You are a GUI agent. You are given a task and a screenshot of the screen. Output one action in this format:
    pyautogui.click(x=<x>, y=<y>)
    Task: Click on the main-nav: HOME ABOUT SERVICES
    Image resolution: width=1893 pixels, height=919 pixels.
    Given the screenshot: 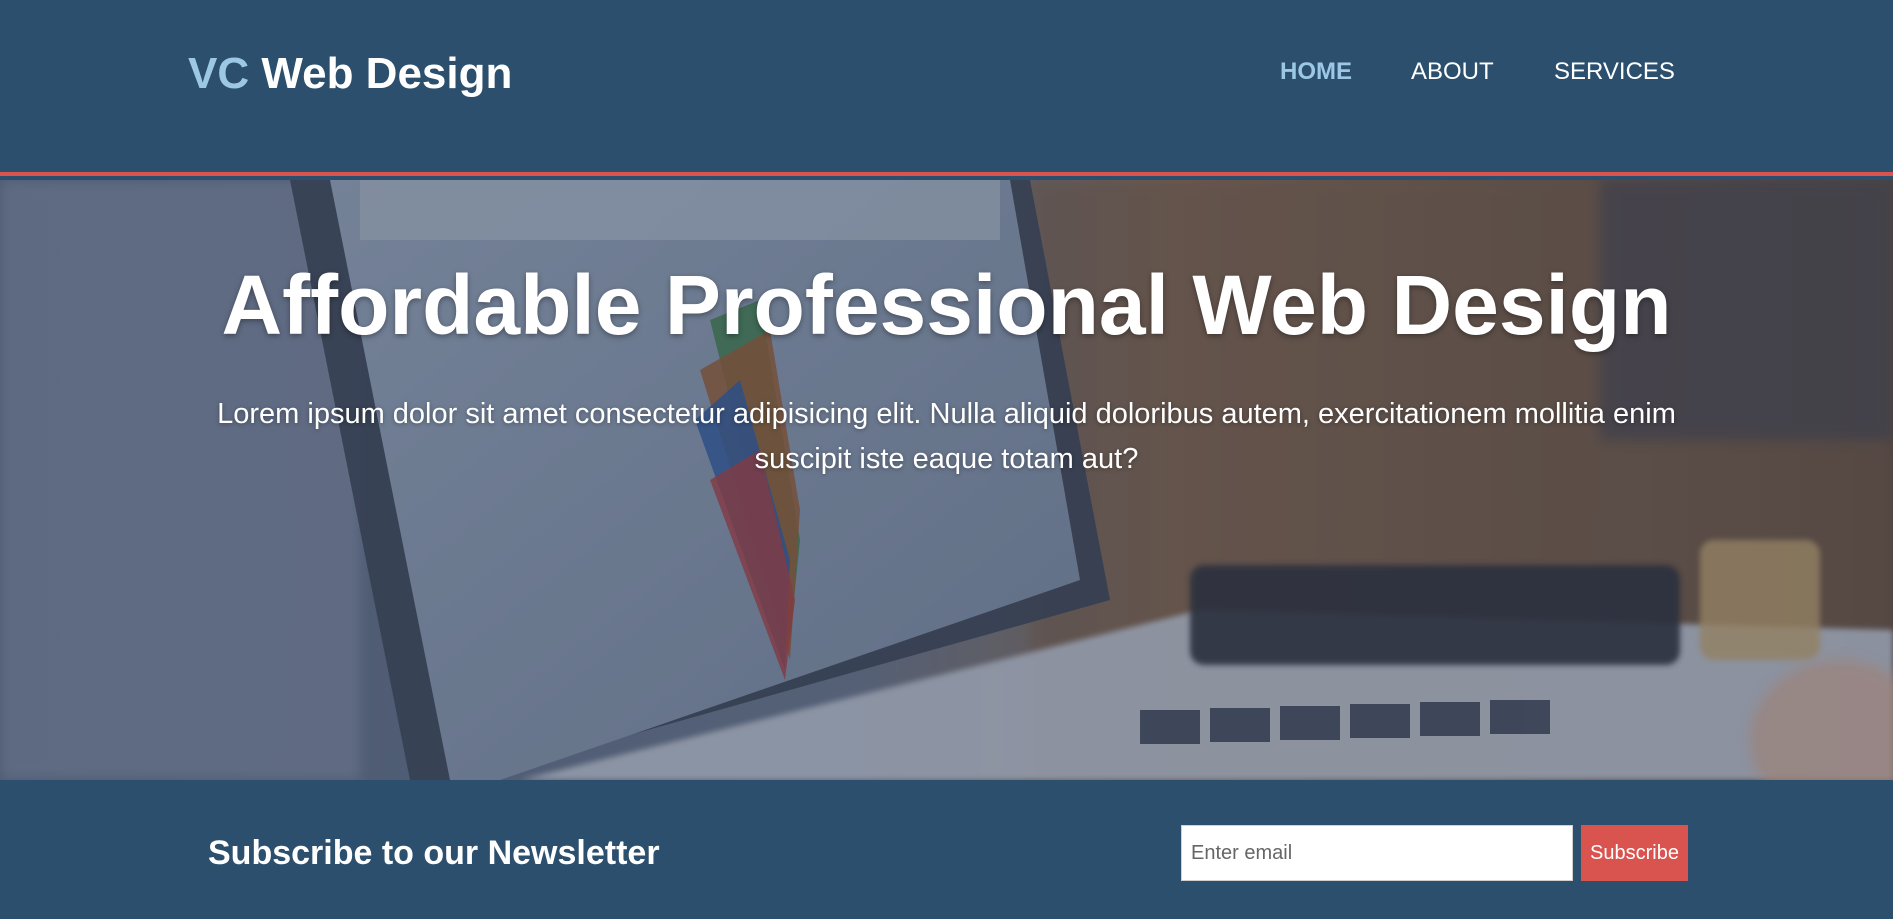 What is the action you would take?
    pyautogui.click(x=1475, y=74)
    